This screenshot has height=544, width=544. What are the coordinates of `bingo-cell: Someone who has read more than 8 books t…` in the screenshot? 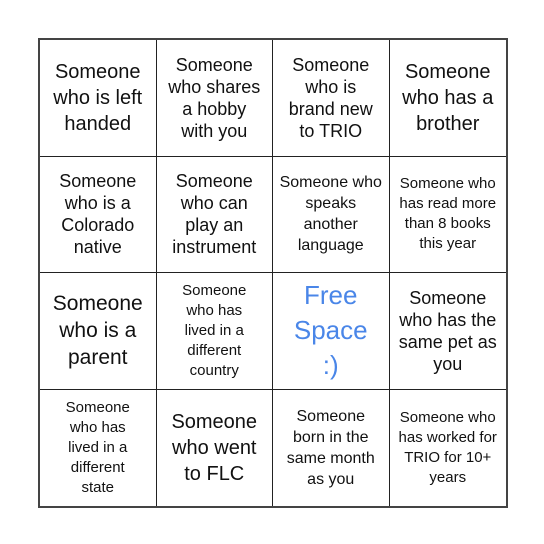 It's located at (447, 215).